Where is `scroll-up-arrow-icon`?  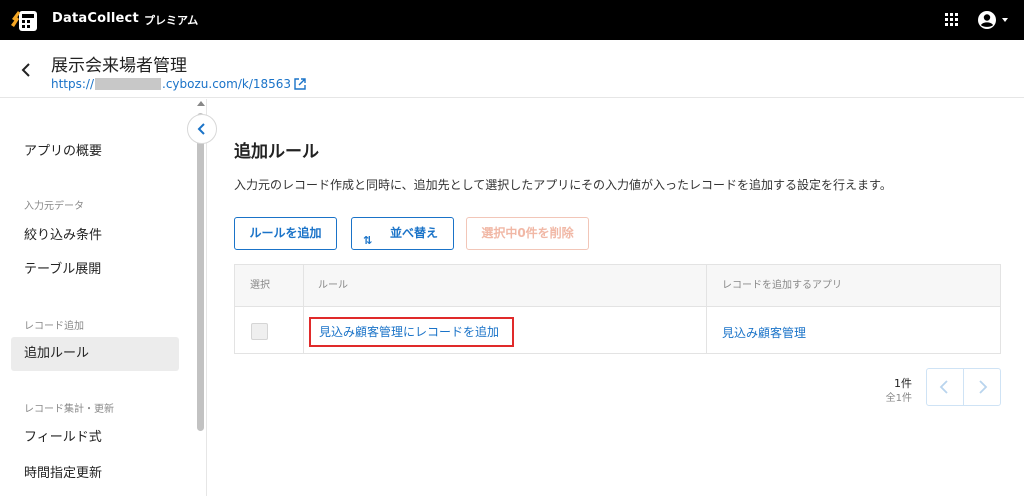
scroll-up-arrow-icon is located at coordinates (201, 103).